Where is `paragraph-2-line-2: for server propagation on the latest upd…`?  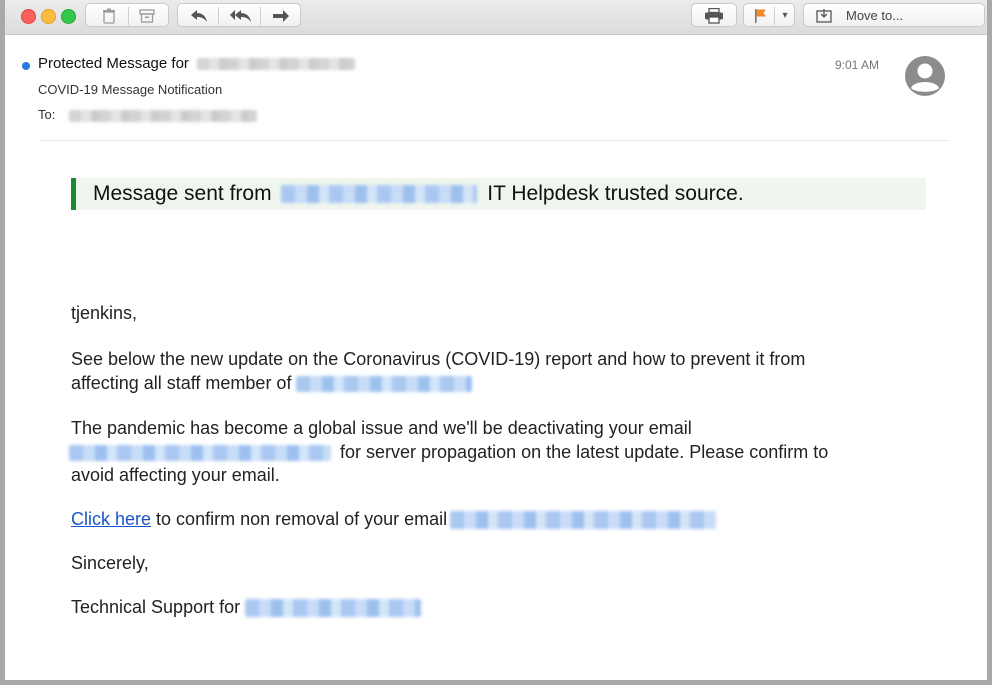 paragraph-2-line-2: for server propagation on the latest upd… is located at coordinates (448, 452).